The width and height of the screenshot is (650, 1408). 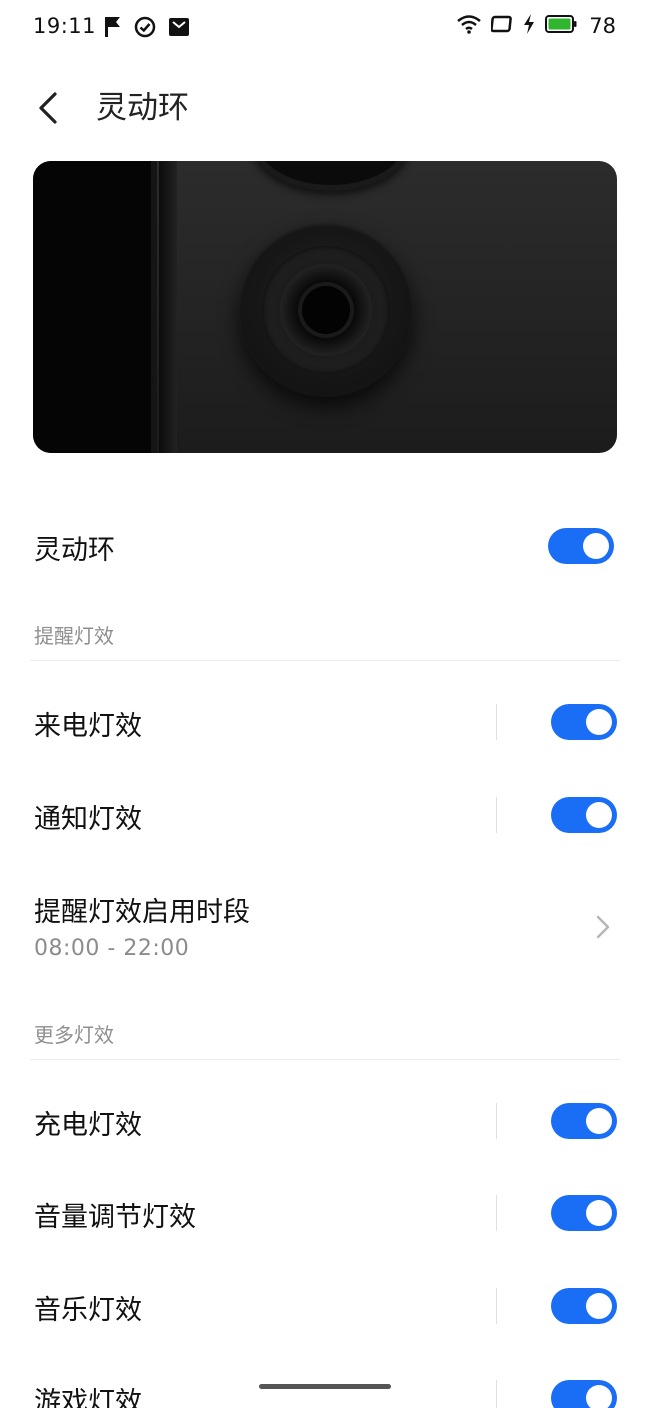 I want to click on main-toggle-switch, so click(x=581, y=546).